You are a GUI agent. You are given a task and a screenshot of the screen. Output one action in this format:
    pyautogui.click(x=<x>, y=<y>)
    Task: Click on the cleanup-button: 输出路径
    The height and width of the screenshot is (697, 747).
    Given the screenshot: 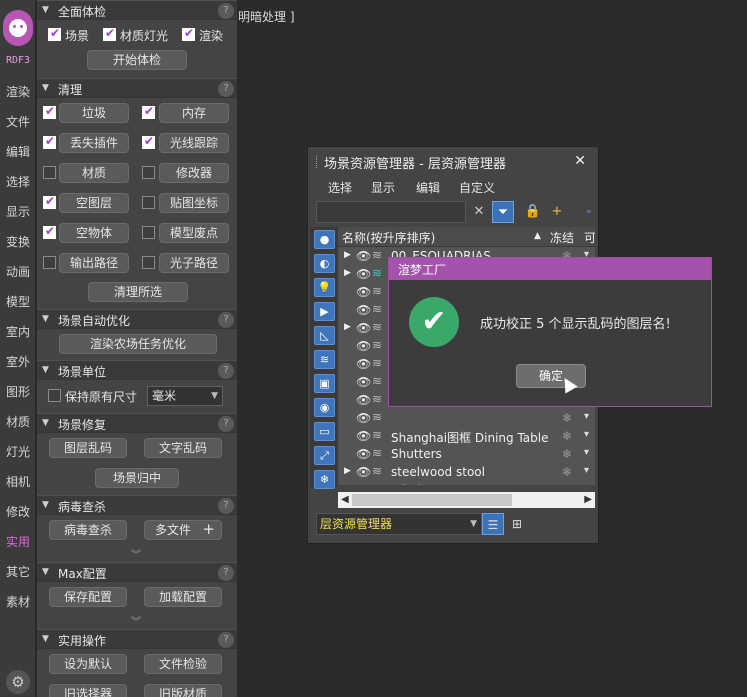 What is the action you would take?
    pyautogui.click(x=94, y=263)
    